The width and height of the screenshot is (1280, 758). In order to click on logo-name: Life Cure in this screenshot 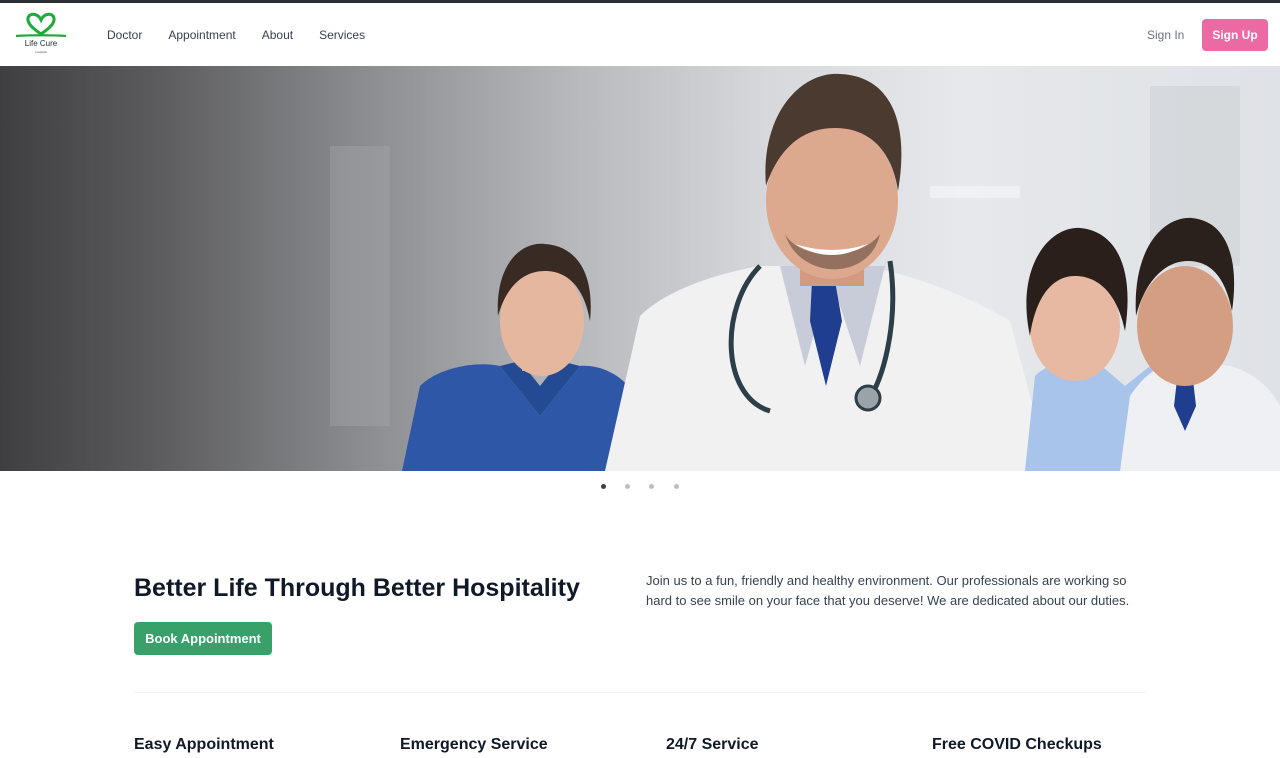, I will do `click(41, 43)`.